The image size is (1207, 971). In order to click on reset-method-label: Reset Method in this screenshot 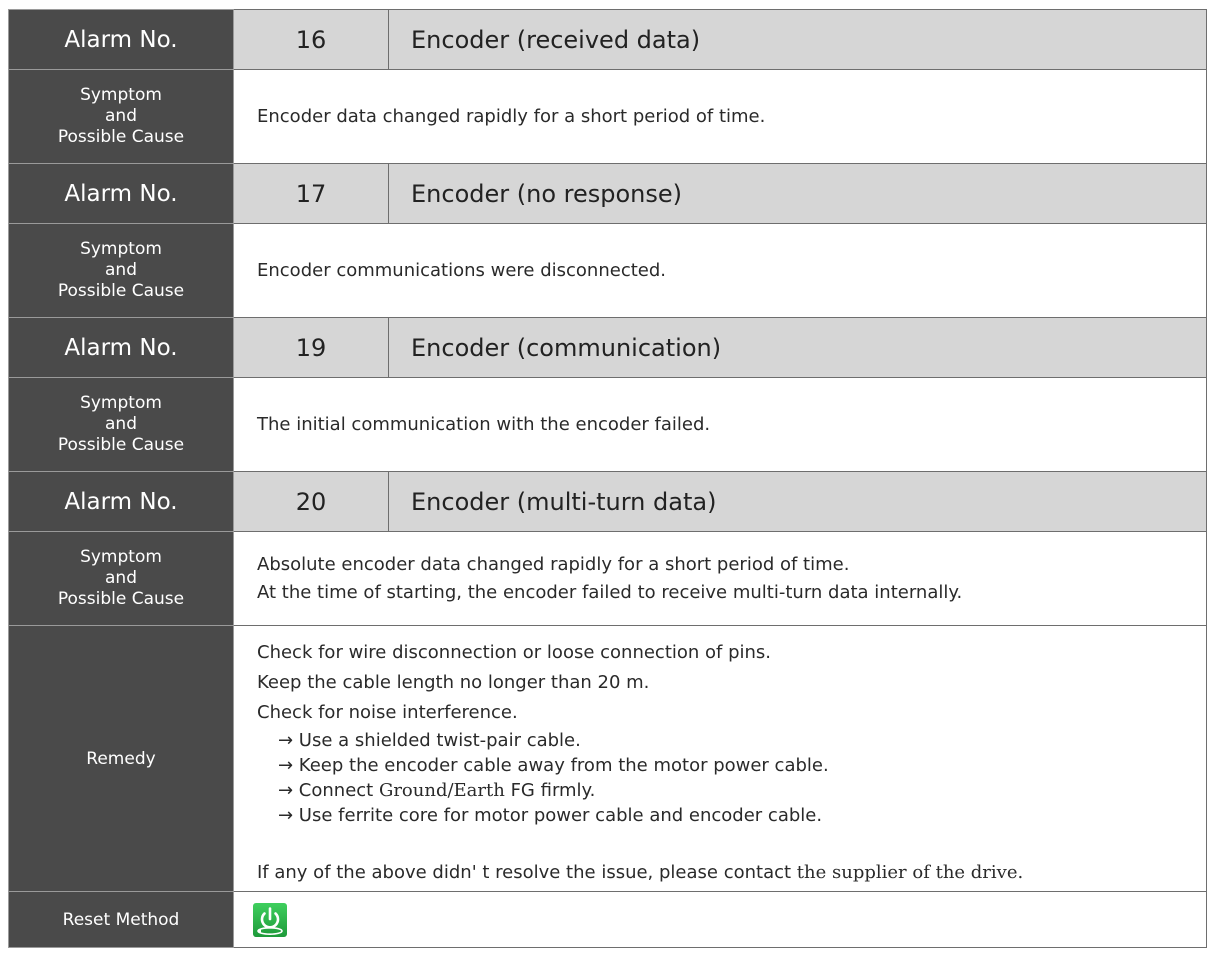, I will do `click(121, 919)`.